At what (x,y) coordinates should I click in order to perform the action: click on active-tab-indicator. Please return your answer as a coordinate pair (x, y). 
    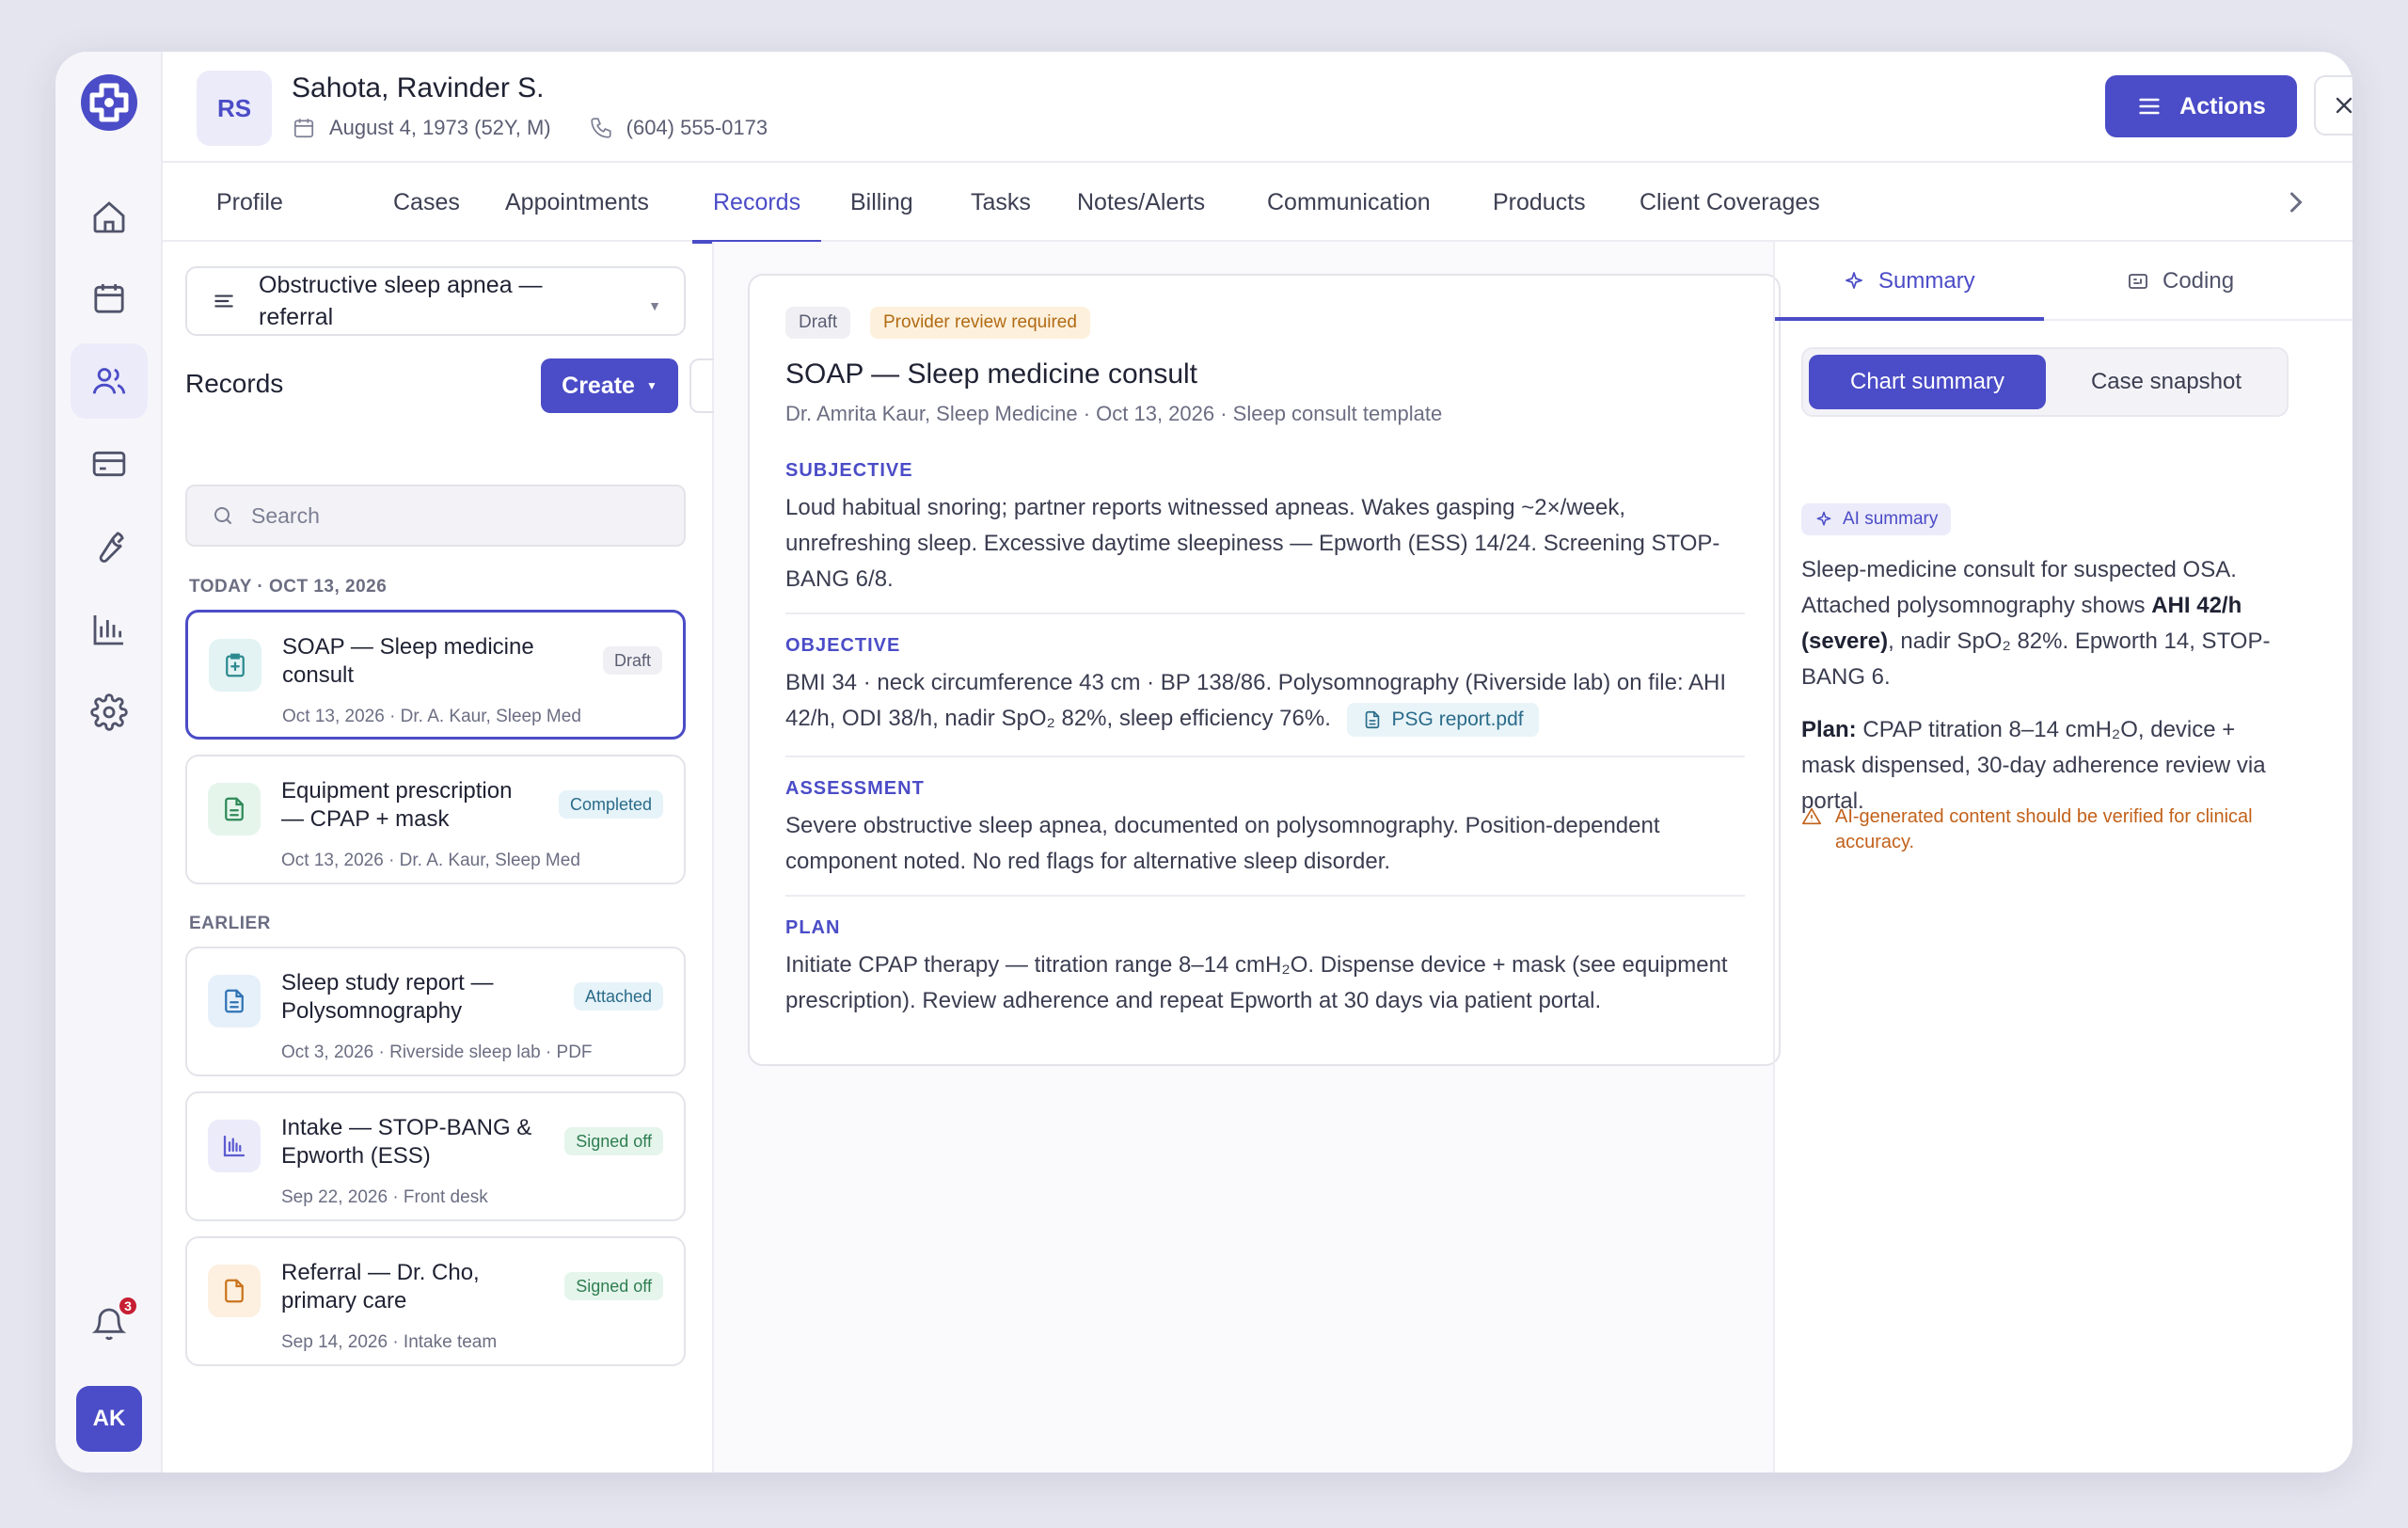
    Looking at the image, I should click on (1910, 319).